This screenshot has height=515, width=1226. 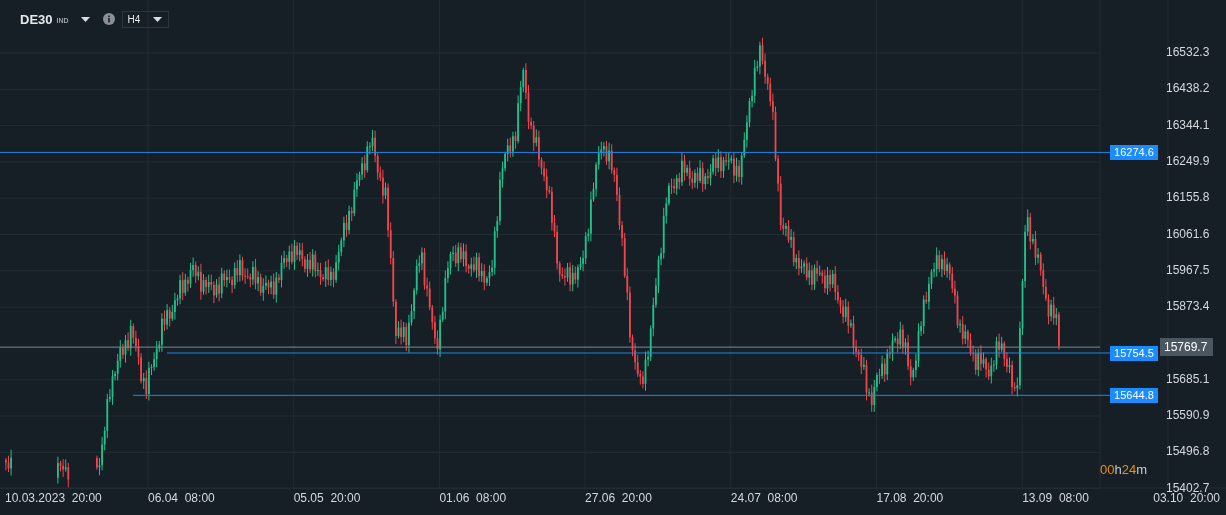 I want to click on price-tick-label: 16249.9, so click(x=1188, y=160).